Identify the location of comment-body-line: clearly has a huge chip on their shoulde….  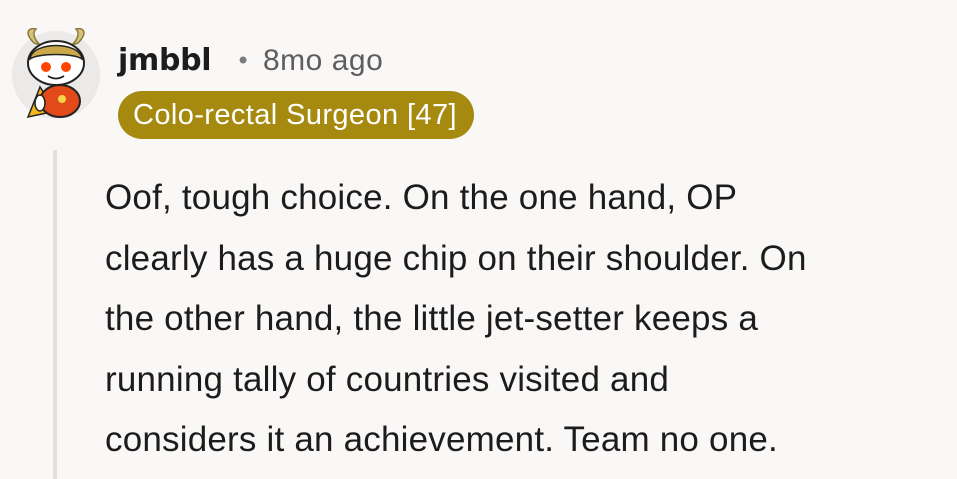
(456, 258).